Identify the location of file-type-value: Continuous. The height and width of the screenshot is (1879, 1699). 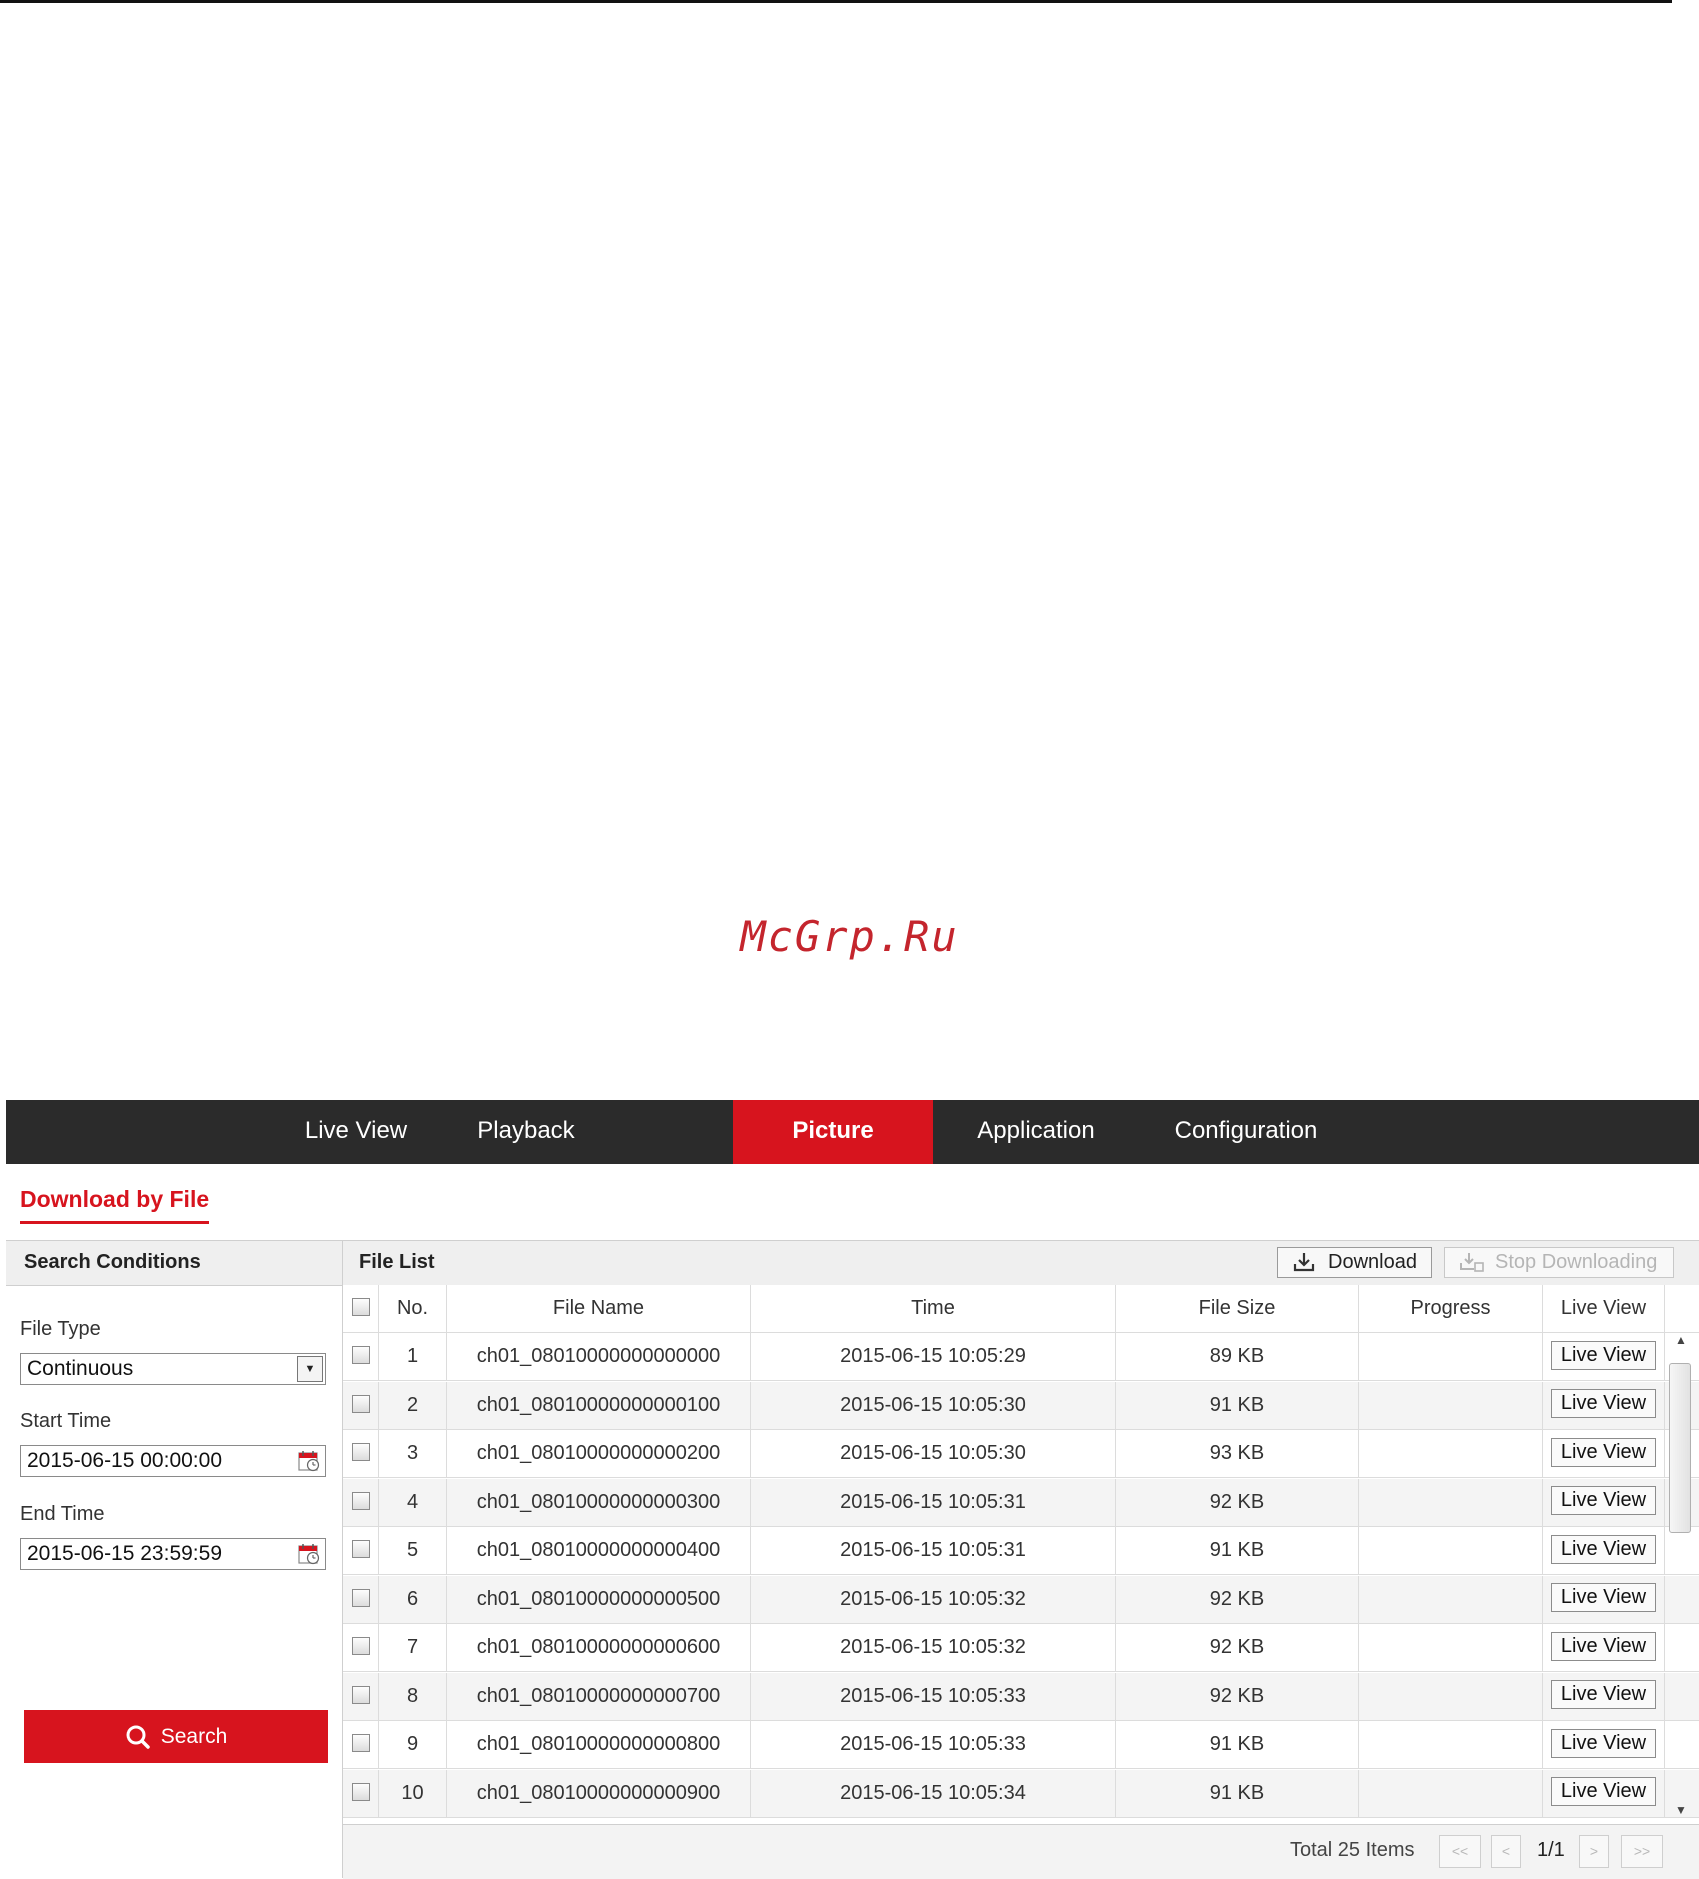
(80, 1368).